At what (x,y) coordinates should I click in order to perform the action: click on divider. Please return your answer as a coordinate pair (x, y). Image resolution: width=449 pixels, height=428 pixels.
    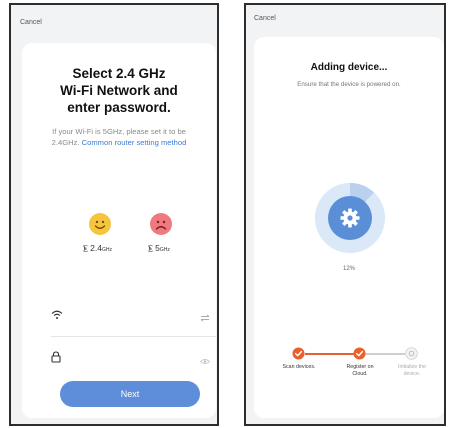
    Looking at the image, I should click on (133, 336).